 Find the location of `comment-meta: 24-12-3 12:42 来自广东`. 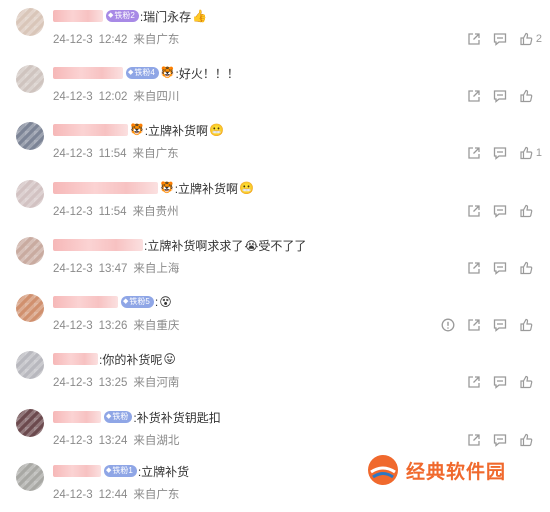

comment-meta: 24-12-3 12:42 来自广东 is located at coordinates (116, 39).